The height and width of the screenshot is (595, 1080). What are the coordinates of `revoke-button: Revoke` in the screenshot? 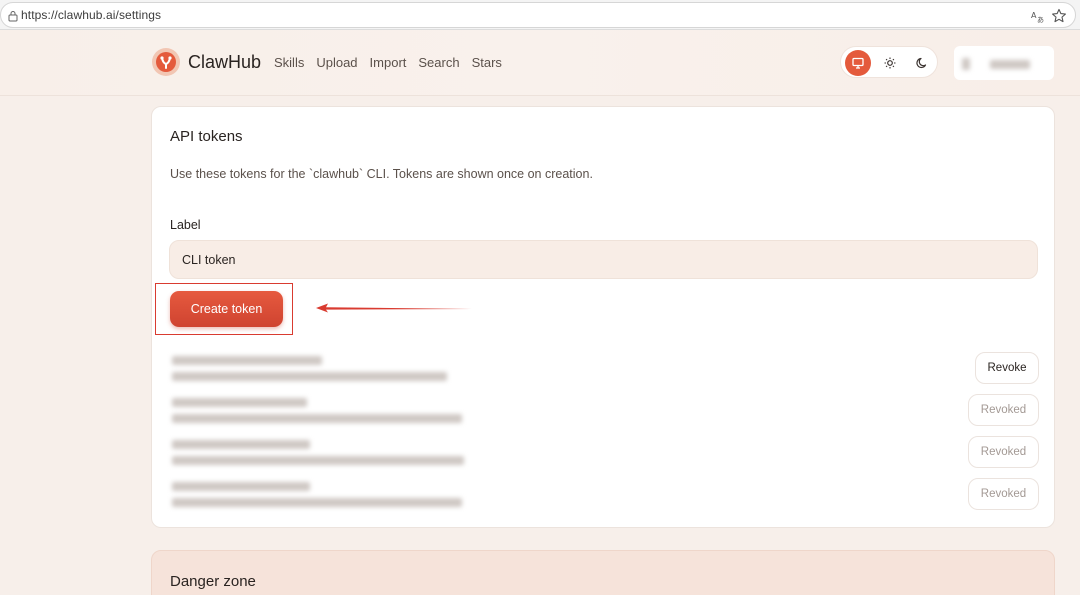 It's located at (1007, 368).